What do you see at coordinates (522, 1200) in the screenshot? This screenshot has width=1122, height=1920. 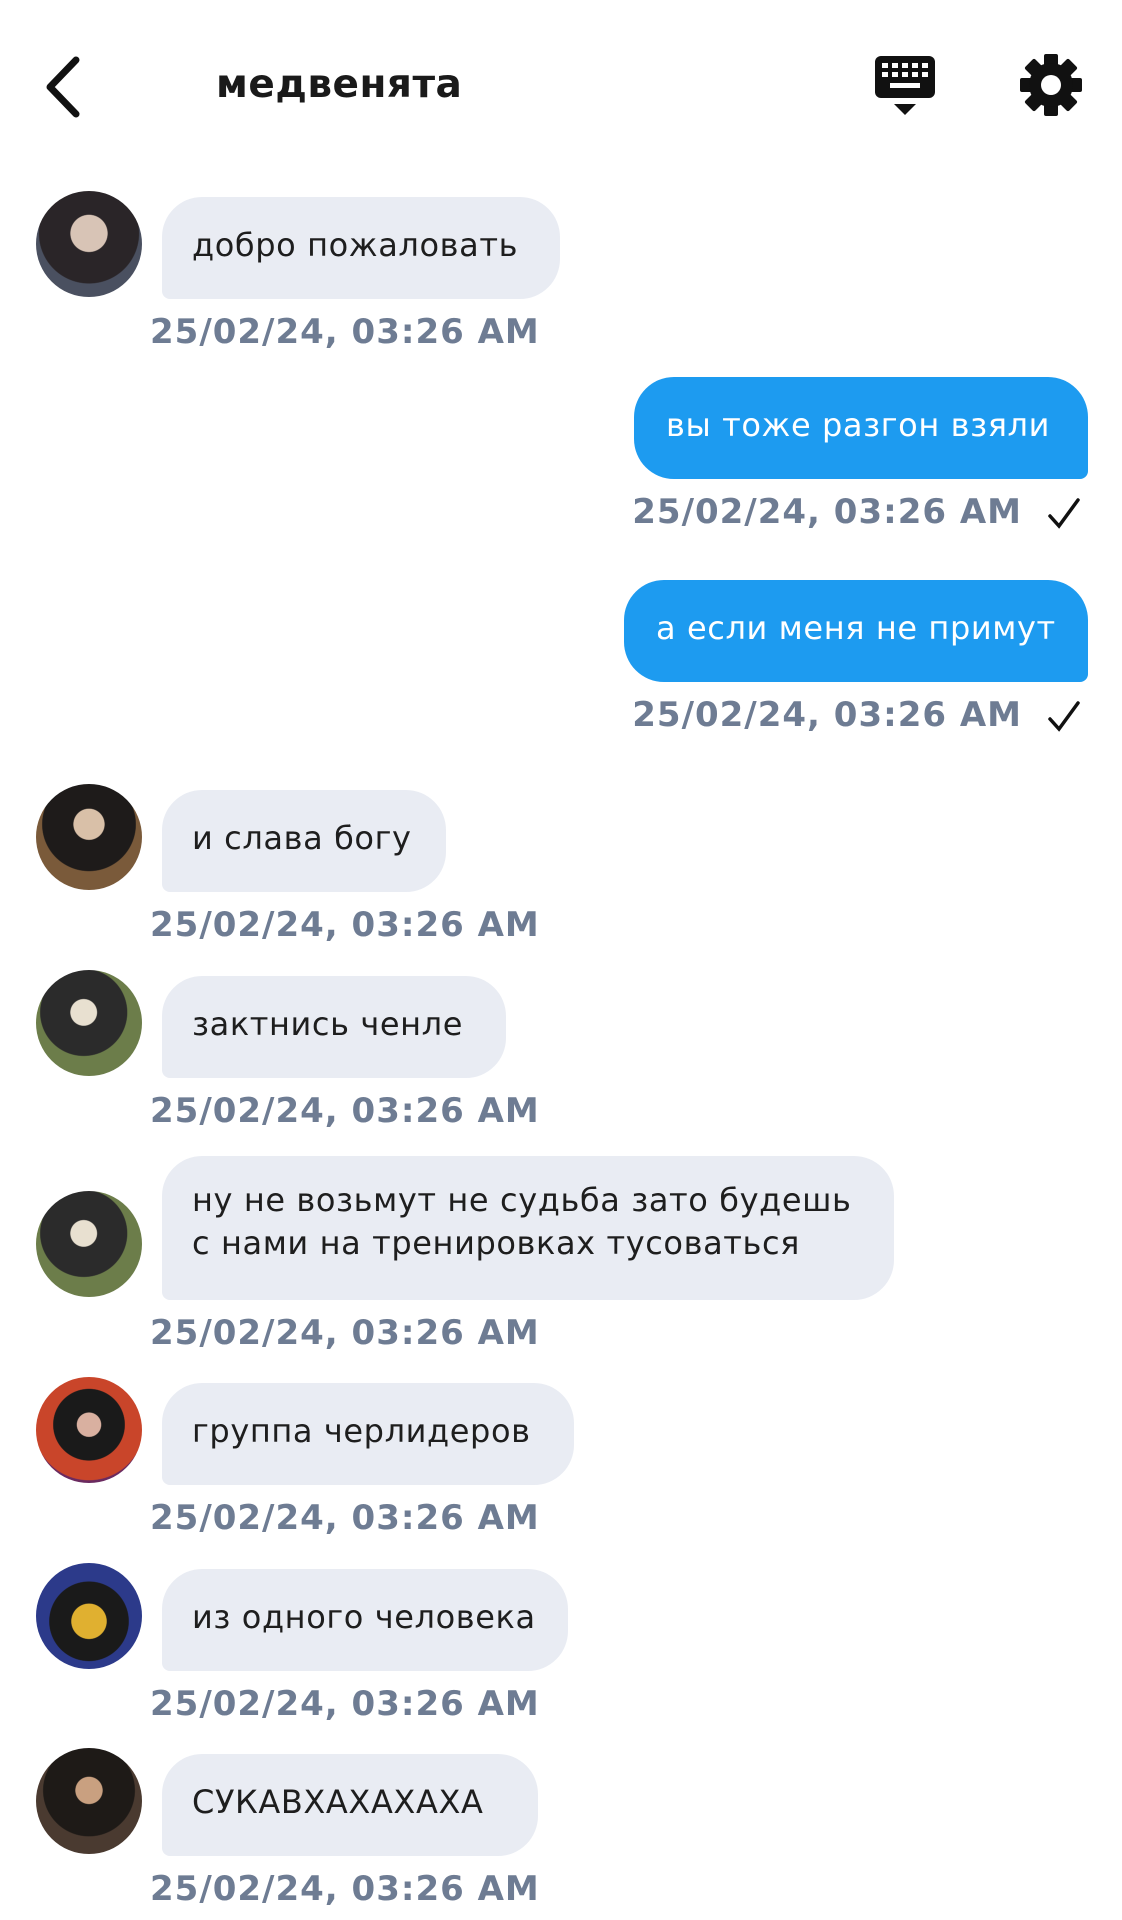 I see `message-text-line: ну не возьмут не судьба зато будешь` at bounding box center [522, 1200].